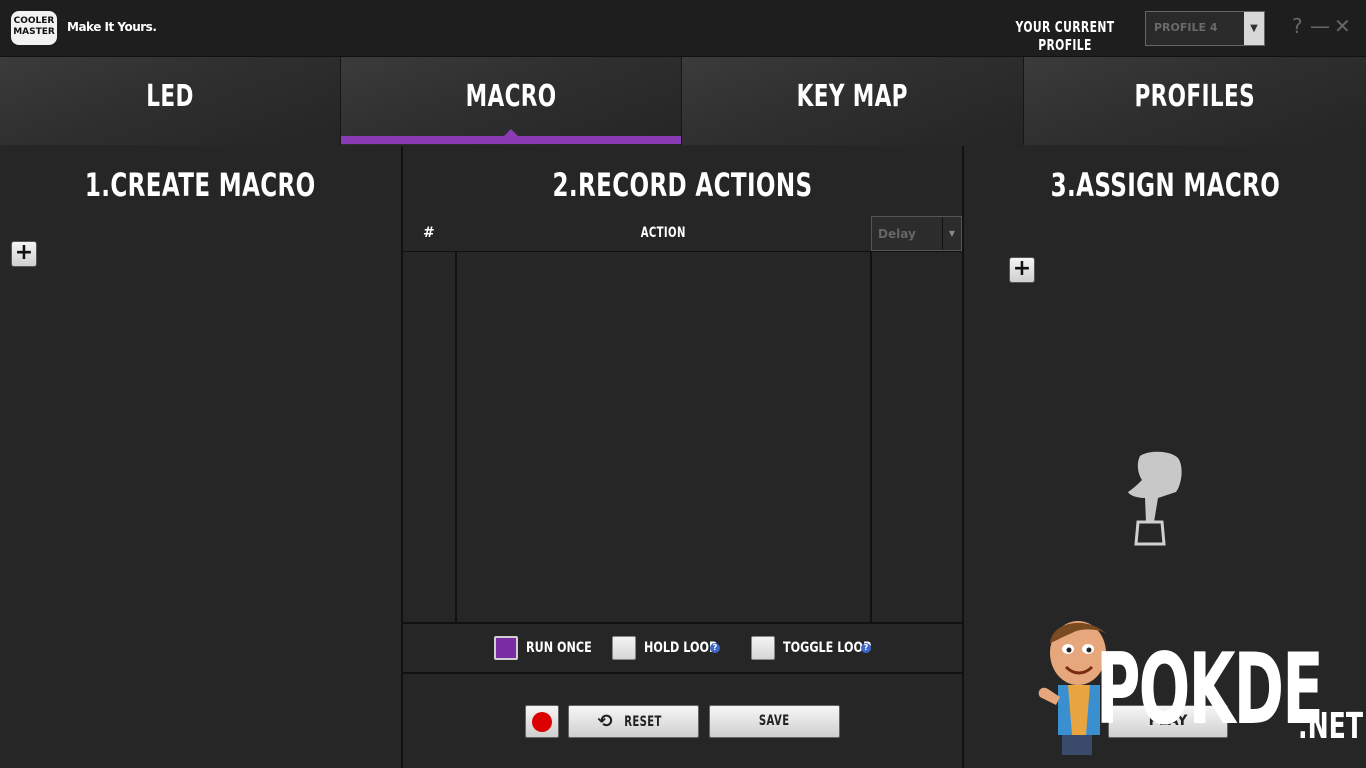 Image resolution: width=1366 pixels, height=768 pixels. Describe the element at coordinates (1195, 96) in the screenshot. I see `tab-profiles-label: PROFILES` at that location.